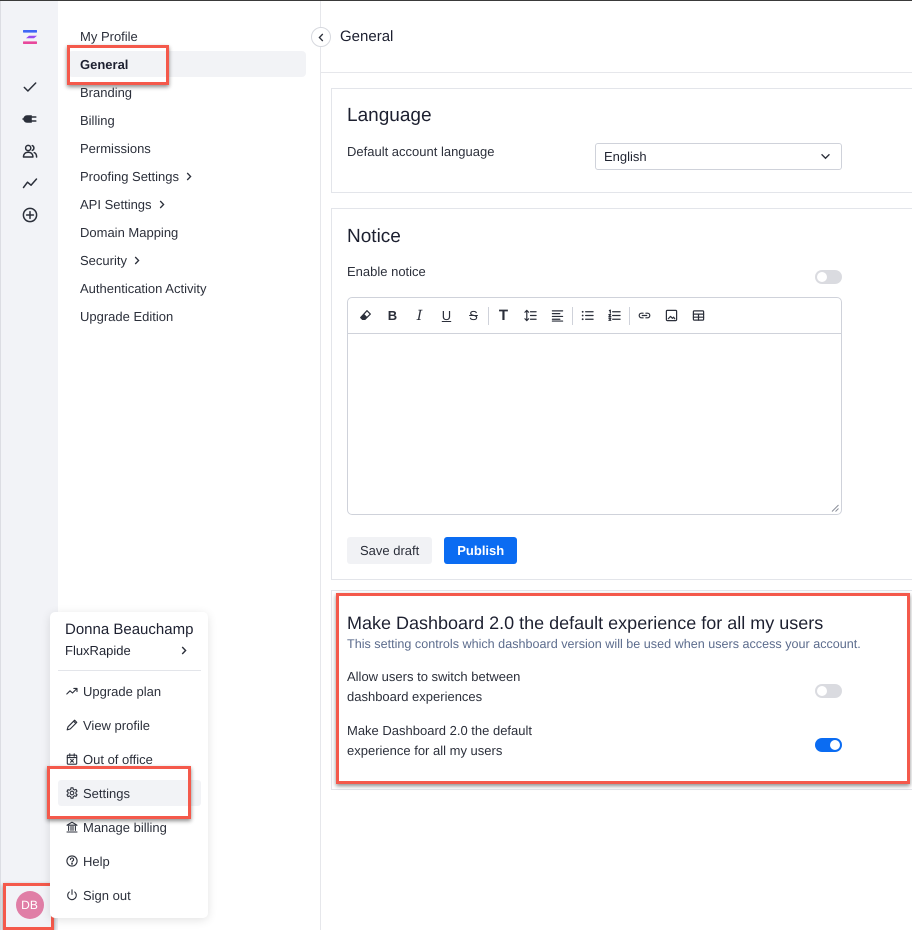 The height and width of the screenshot is (930, 912). What do you see at coordinates (30, 215) in the screenshot?
I see `add-circle-icon` at bounding box center [30, 215].